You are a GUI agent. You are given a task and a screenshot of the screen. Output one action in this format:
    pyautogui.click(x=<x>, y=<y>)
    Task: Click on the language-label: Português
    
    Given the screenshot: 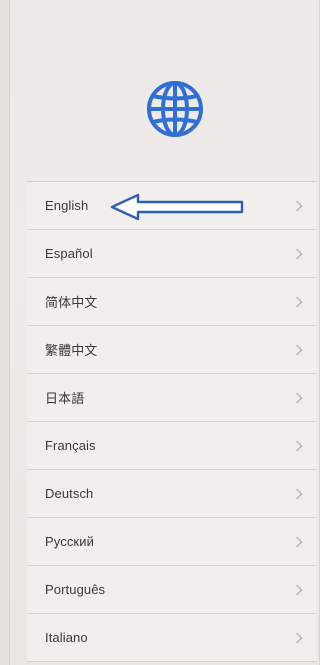 What is the action you would take?
    pyautogui.click(x=75, y=589)
    